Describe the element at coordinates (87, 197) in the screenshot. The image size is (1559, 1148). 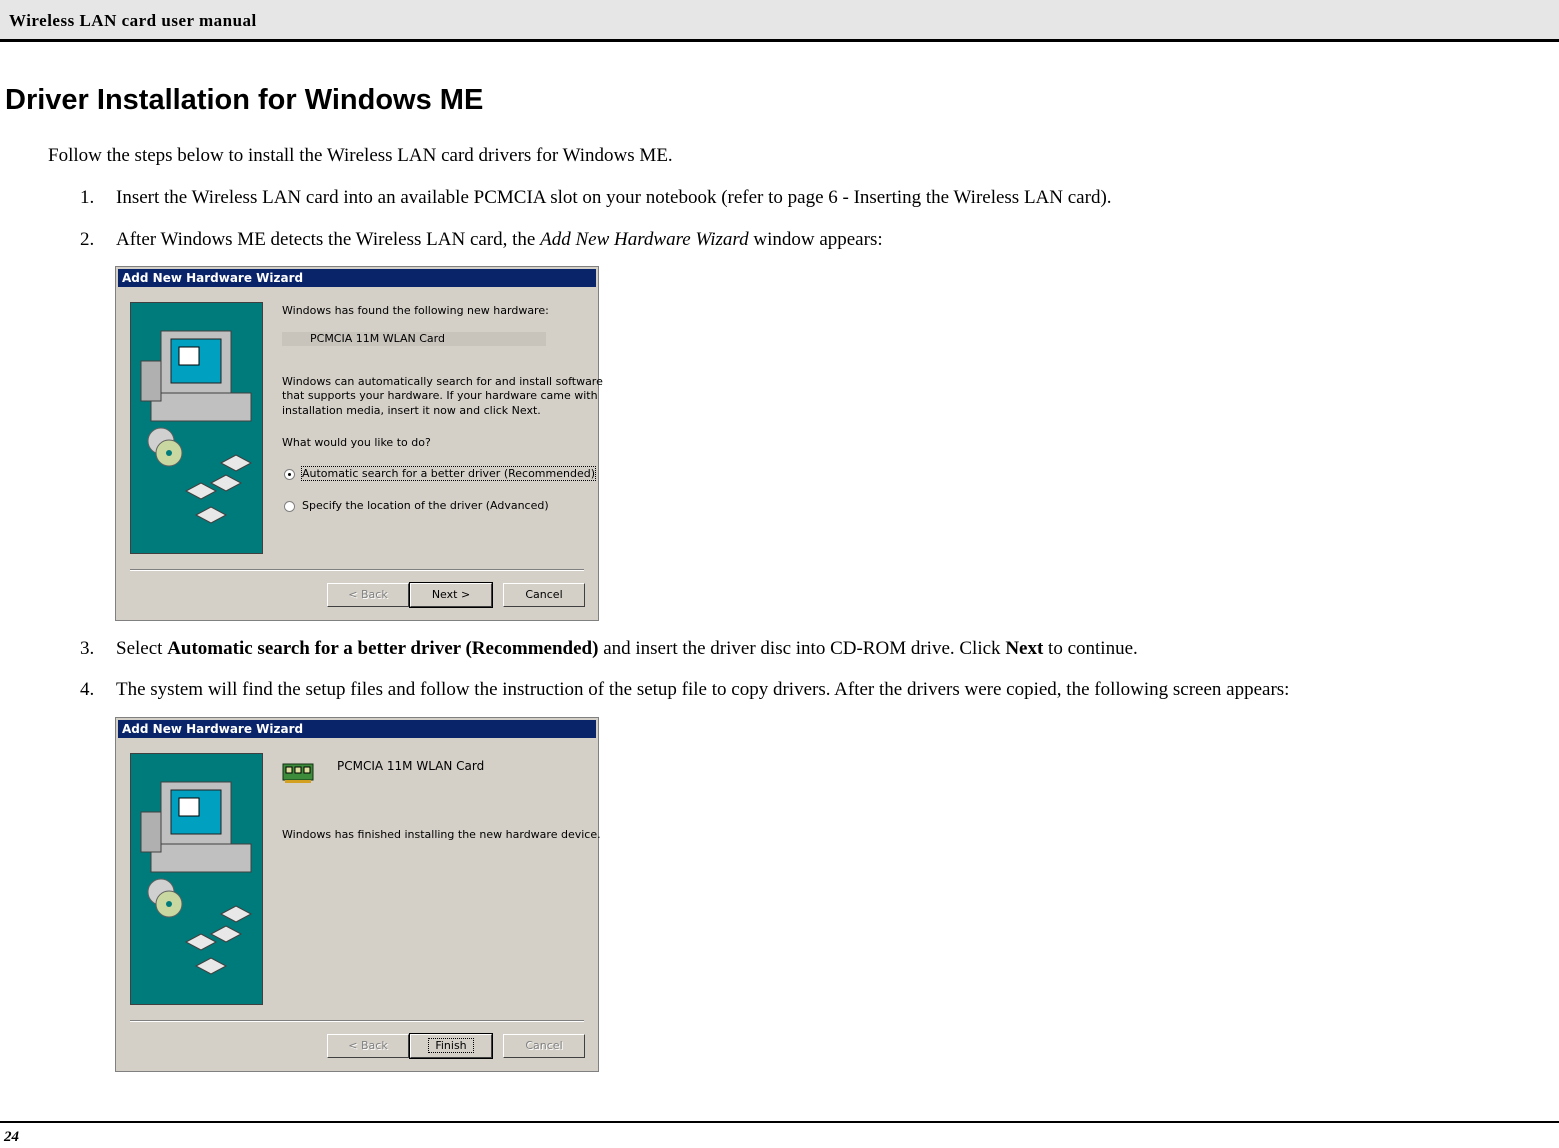
I see `step-number: 1.` at that location.